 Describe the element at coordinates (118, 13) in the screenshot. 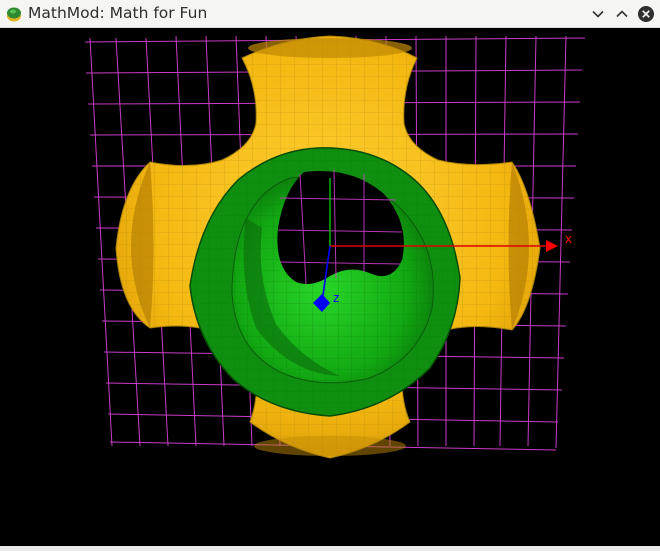

I see `window-title: MathMod: Math for Fun` at that location.